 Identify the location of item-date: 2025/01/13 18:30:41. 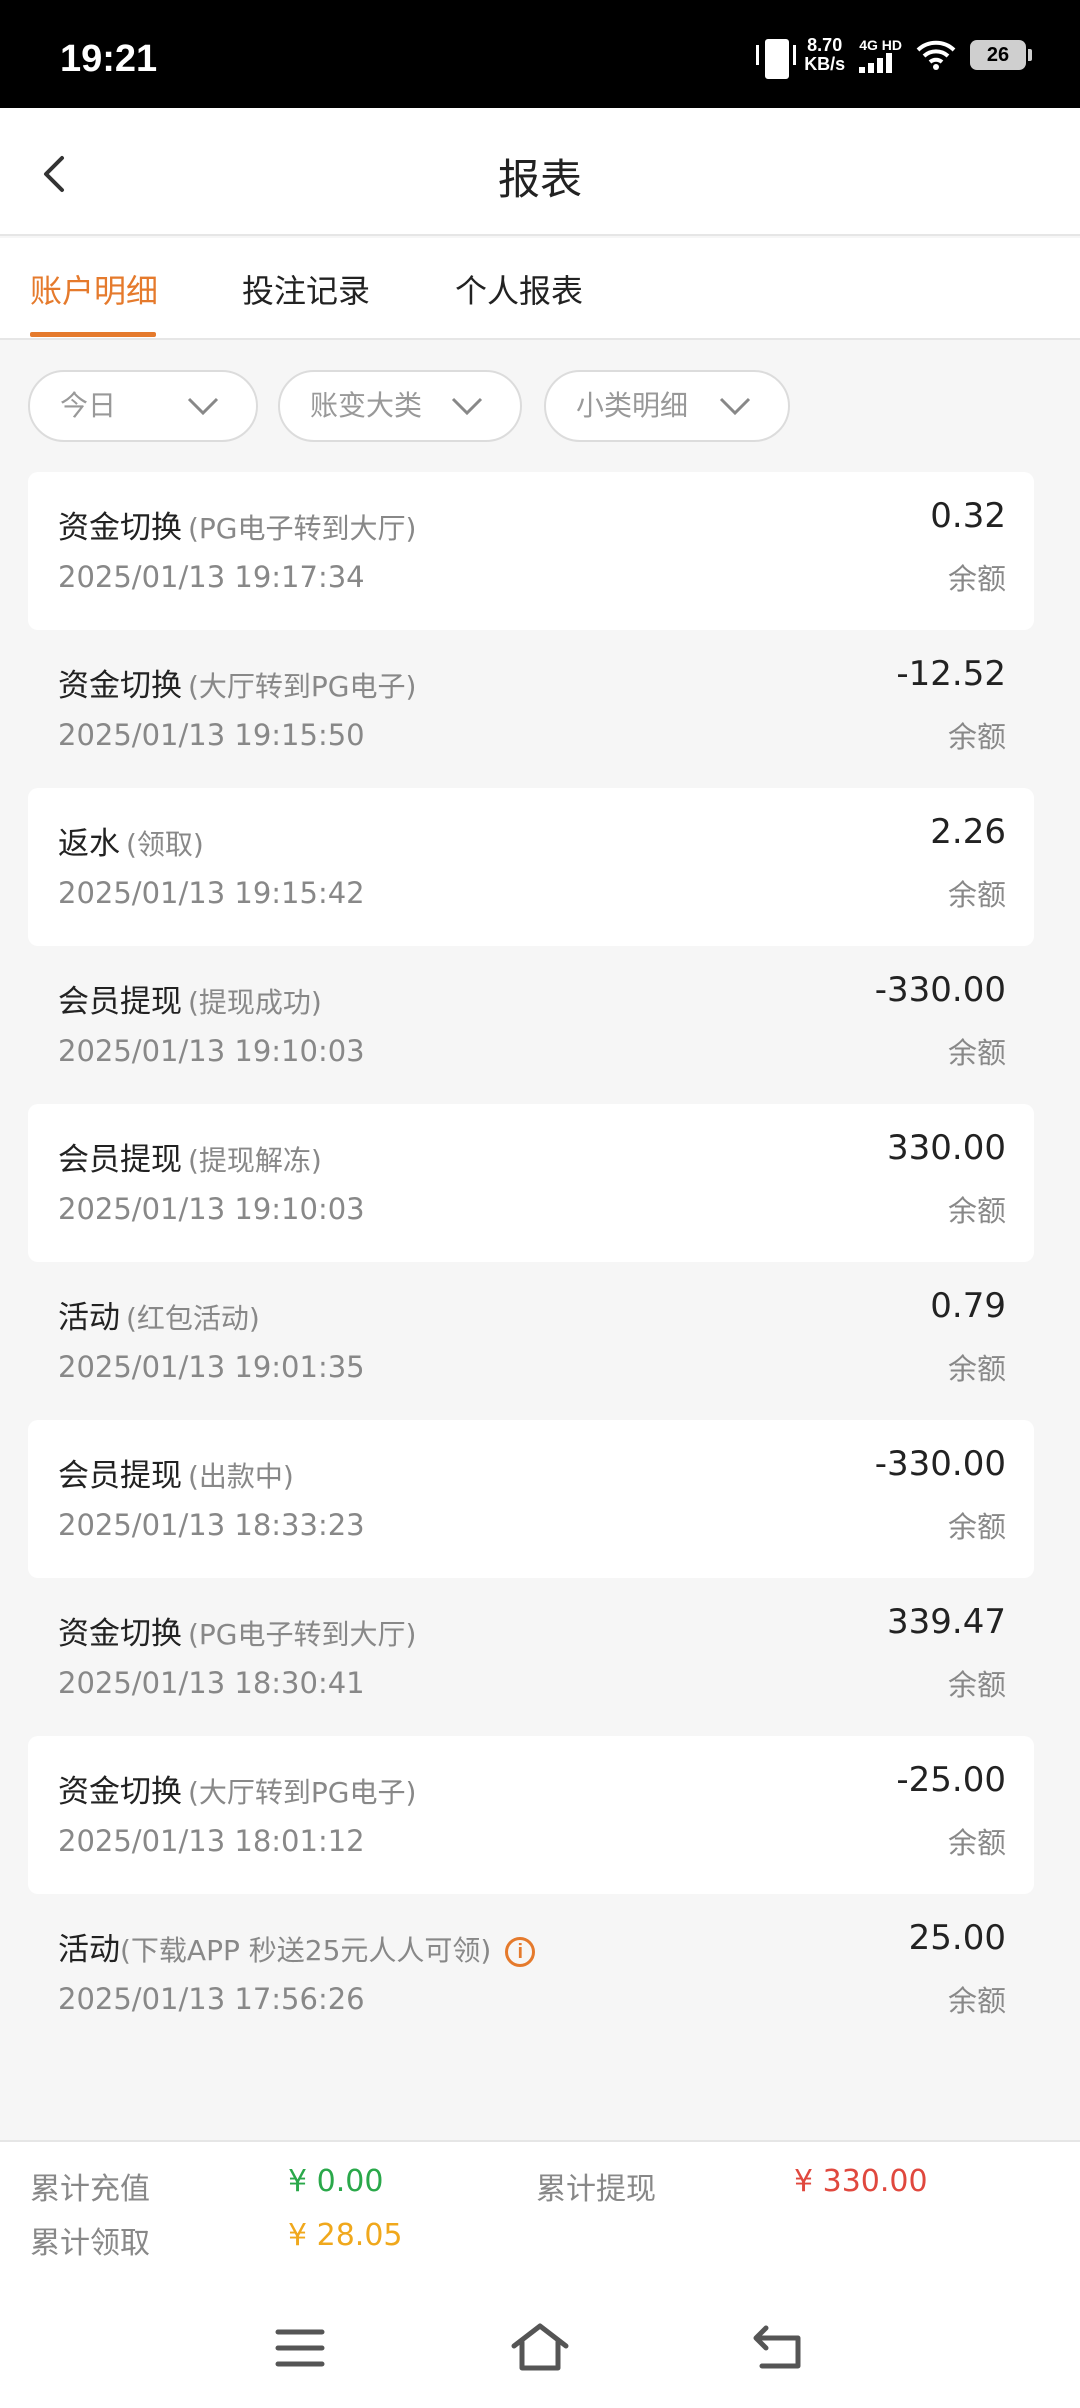
(211, 1683).